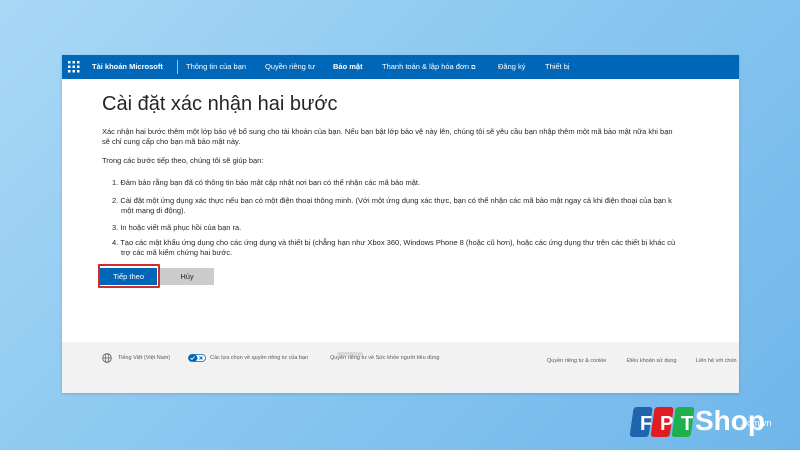  Describe the element at coordinates (177, 227) in the screenshot. I see `step-3: 3. In hoặc viết mã phục hồi của bạn ra.` at that location.